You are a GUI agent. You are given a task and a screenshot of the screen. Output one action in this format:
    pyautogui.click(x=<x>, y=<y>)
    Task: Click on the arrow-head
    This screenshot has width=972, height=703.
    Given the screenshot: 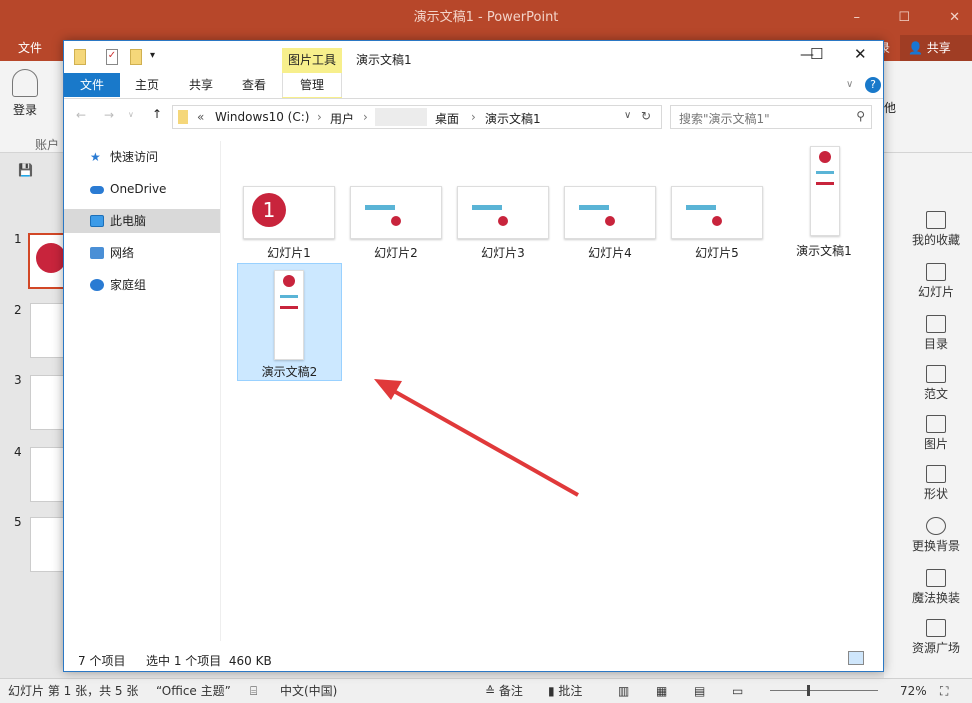 What is the action you would take?
    pyautogui.click(x=388, y=389)
    